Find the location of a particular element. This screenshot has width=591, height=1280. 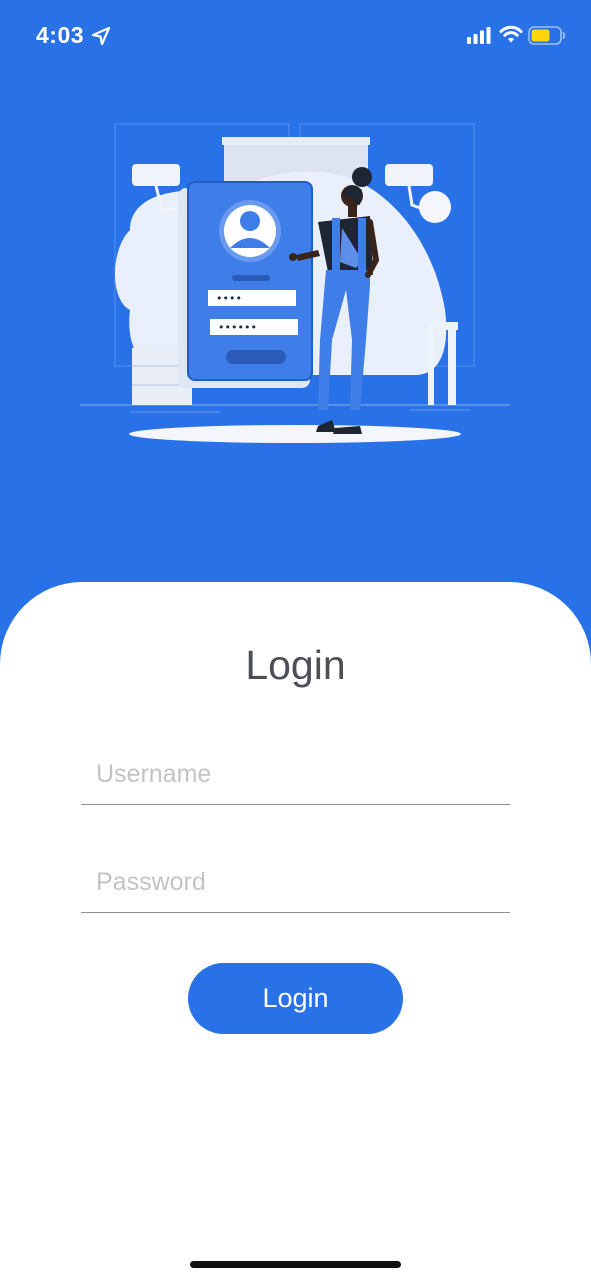

username-input is located at coordinates (296, 774).